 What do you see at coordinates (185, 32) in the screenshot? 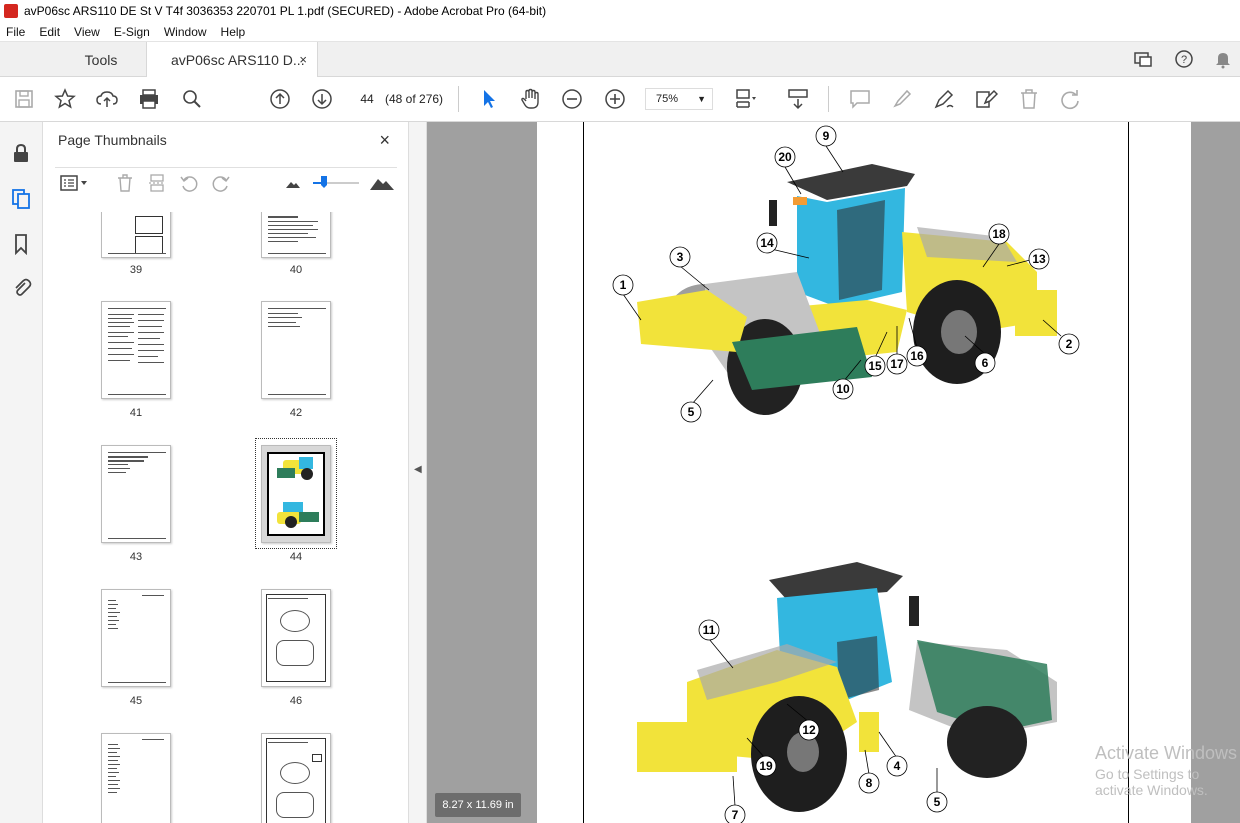
I see `menu-window: Window` at bounding box center [185, 32].